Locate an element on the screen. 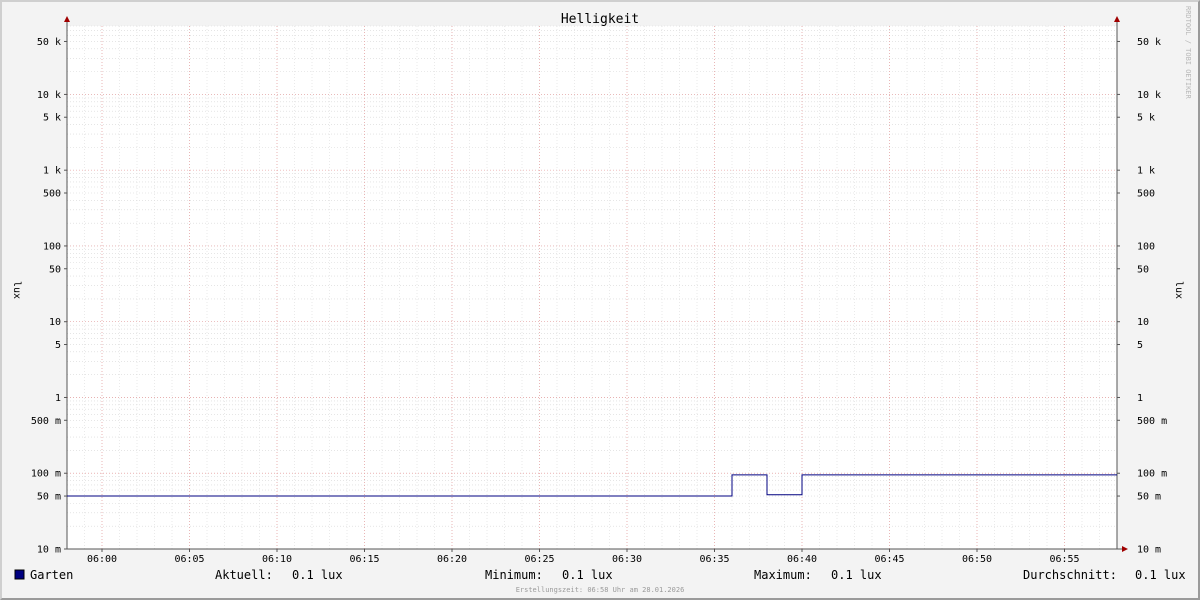 This screenshot has height=600, width=1200. x-tick-label: 06:45 is located at coordinates (889, 559).